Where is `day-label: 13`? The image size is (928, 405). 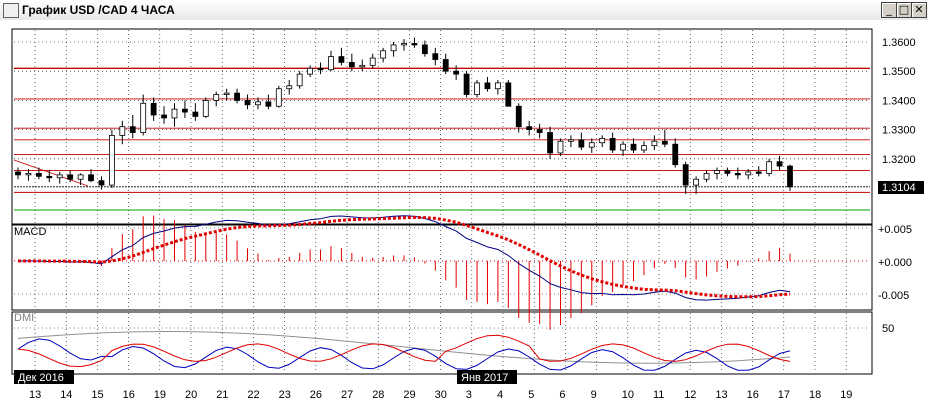 day-label: 13 is located at coordinates (721, 395).